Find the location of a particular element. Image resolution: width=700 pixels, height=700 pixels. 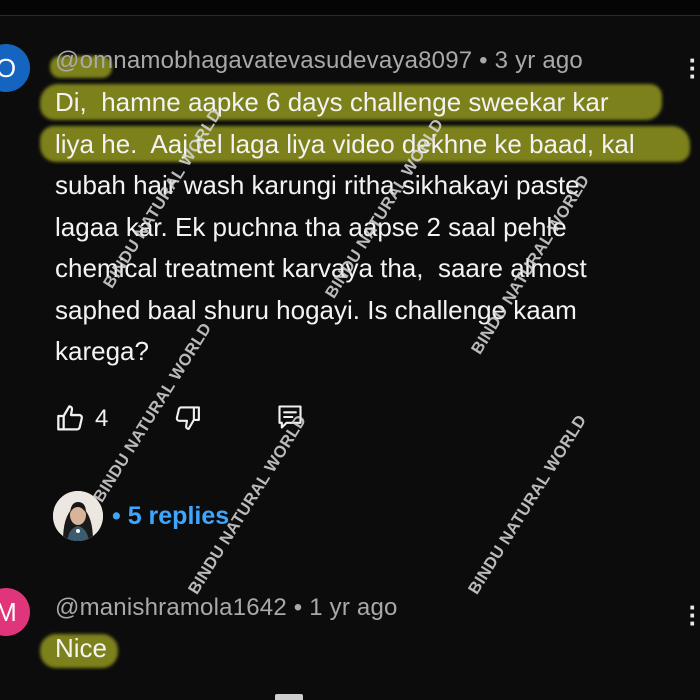

commenter-avatar: O is located at coordinates (15, 68).